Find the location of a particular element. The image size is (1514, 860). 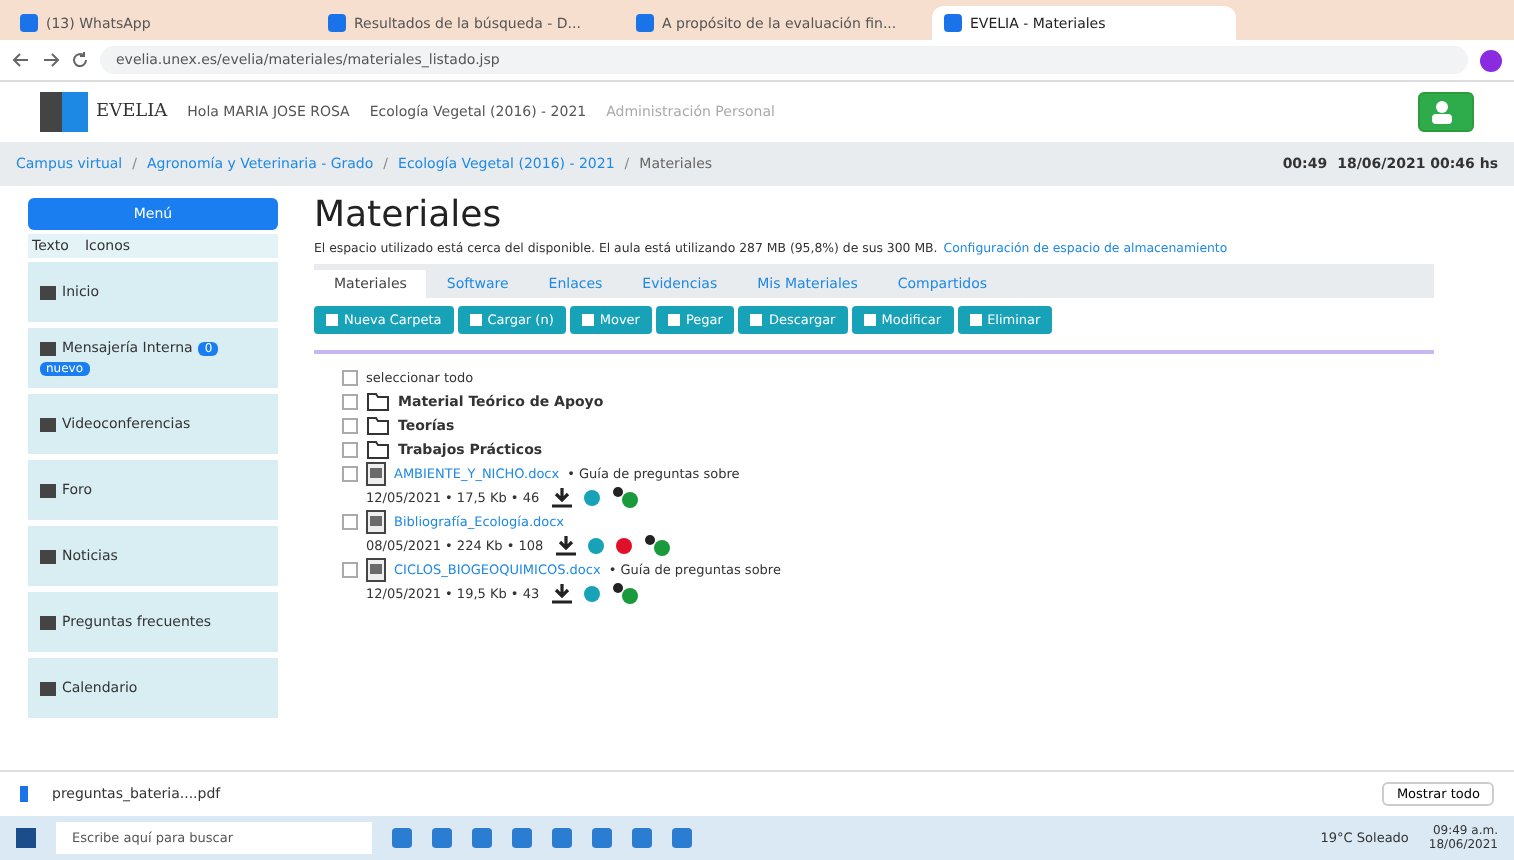

user-menu-button is located at coordinates (1446, 112).